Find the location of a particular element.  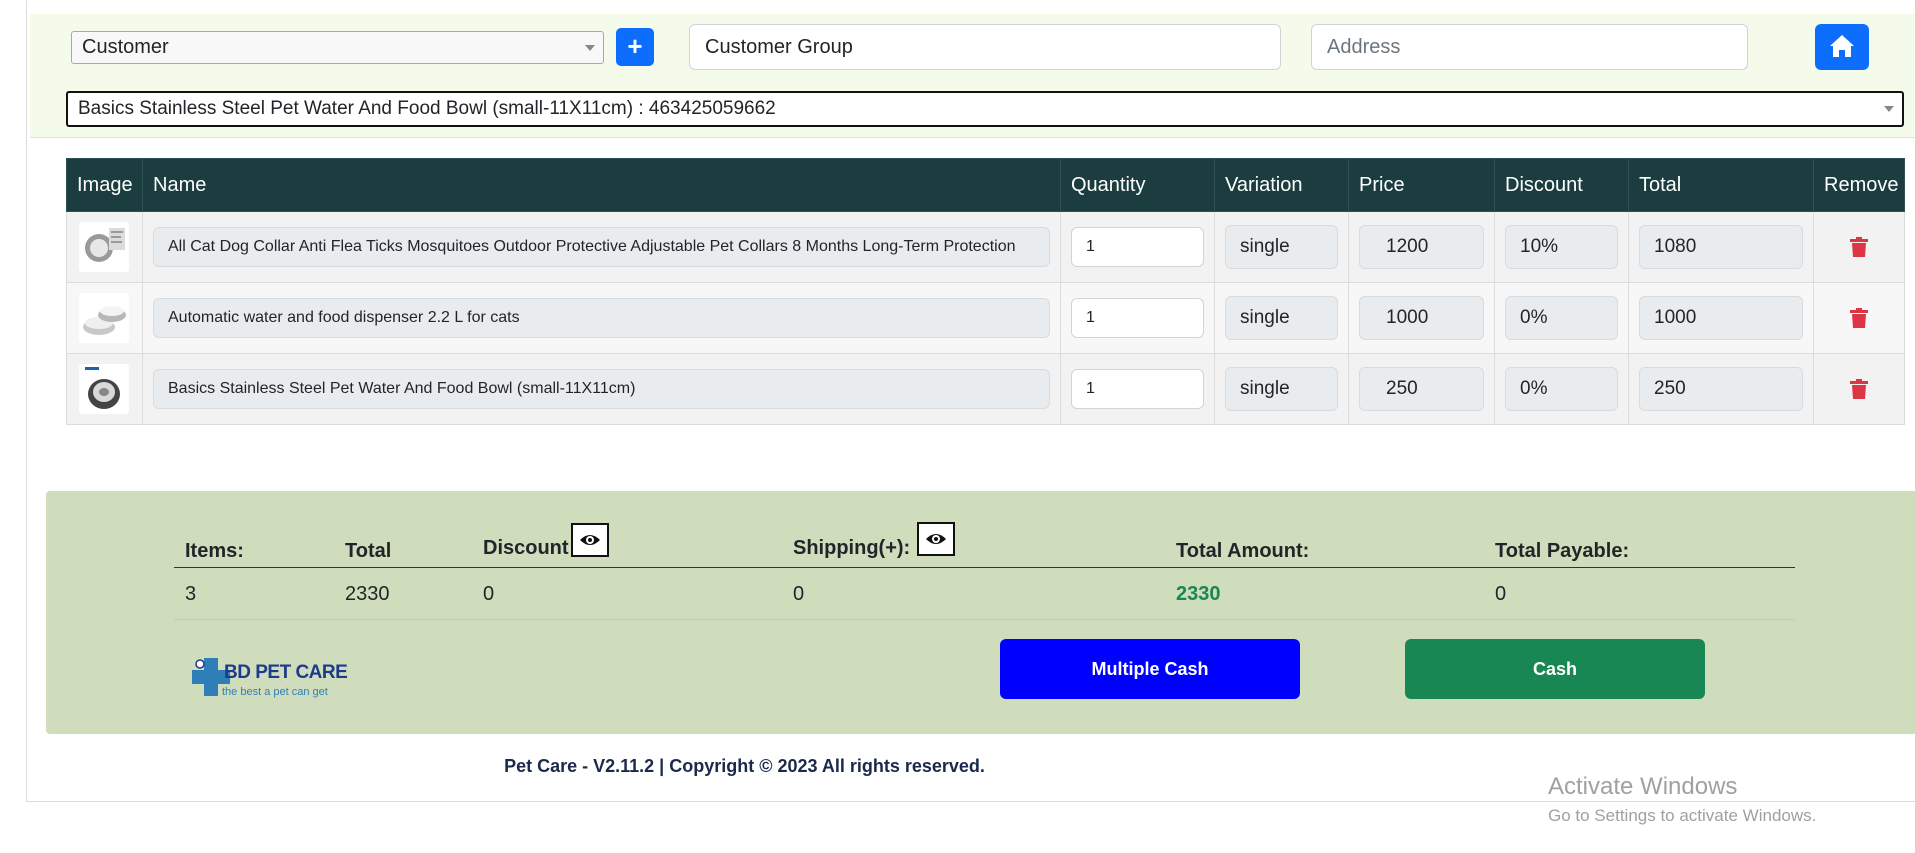

shipping-label: Shipping(+): is located at coordinates (852, 548).